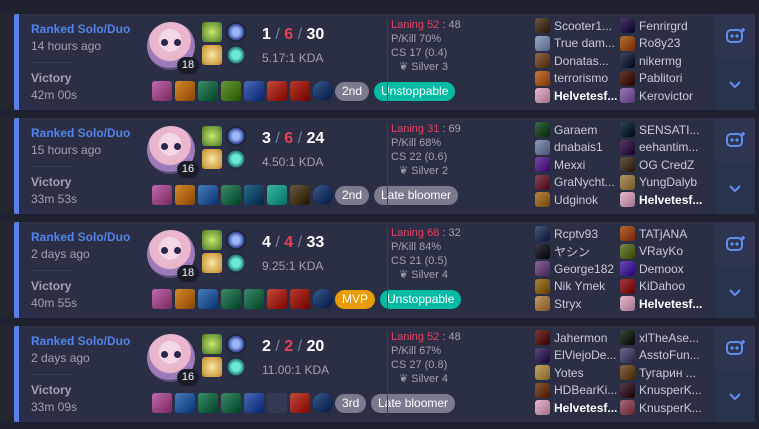 Image resolution: width=759 pixels, height=429 pixels. I want to click on player-row: Yotes, so click(580, 373).